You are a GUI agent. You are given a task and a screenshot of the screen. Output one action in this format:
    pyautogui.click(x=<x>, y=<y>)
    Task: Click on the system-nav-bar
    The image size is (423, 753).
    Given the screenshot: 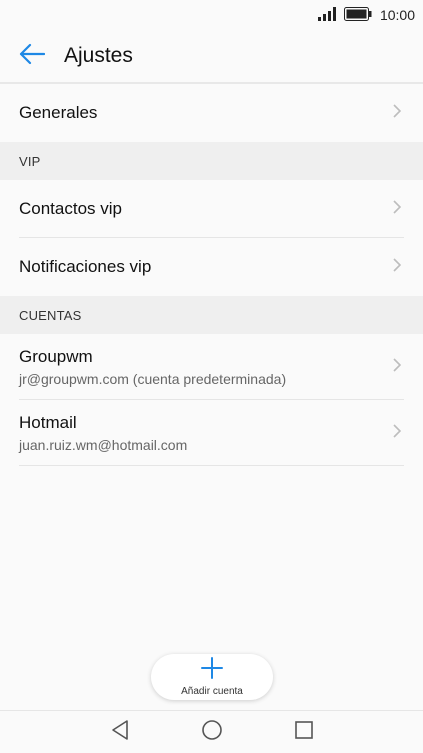 What is the action you would take?
    pyautogui.click(x=211, y=731)
    